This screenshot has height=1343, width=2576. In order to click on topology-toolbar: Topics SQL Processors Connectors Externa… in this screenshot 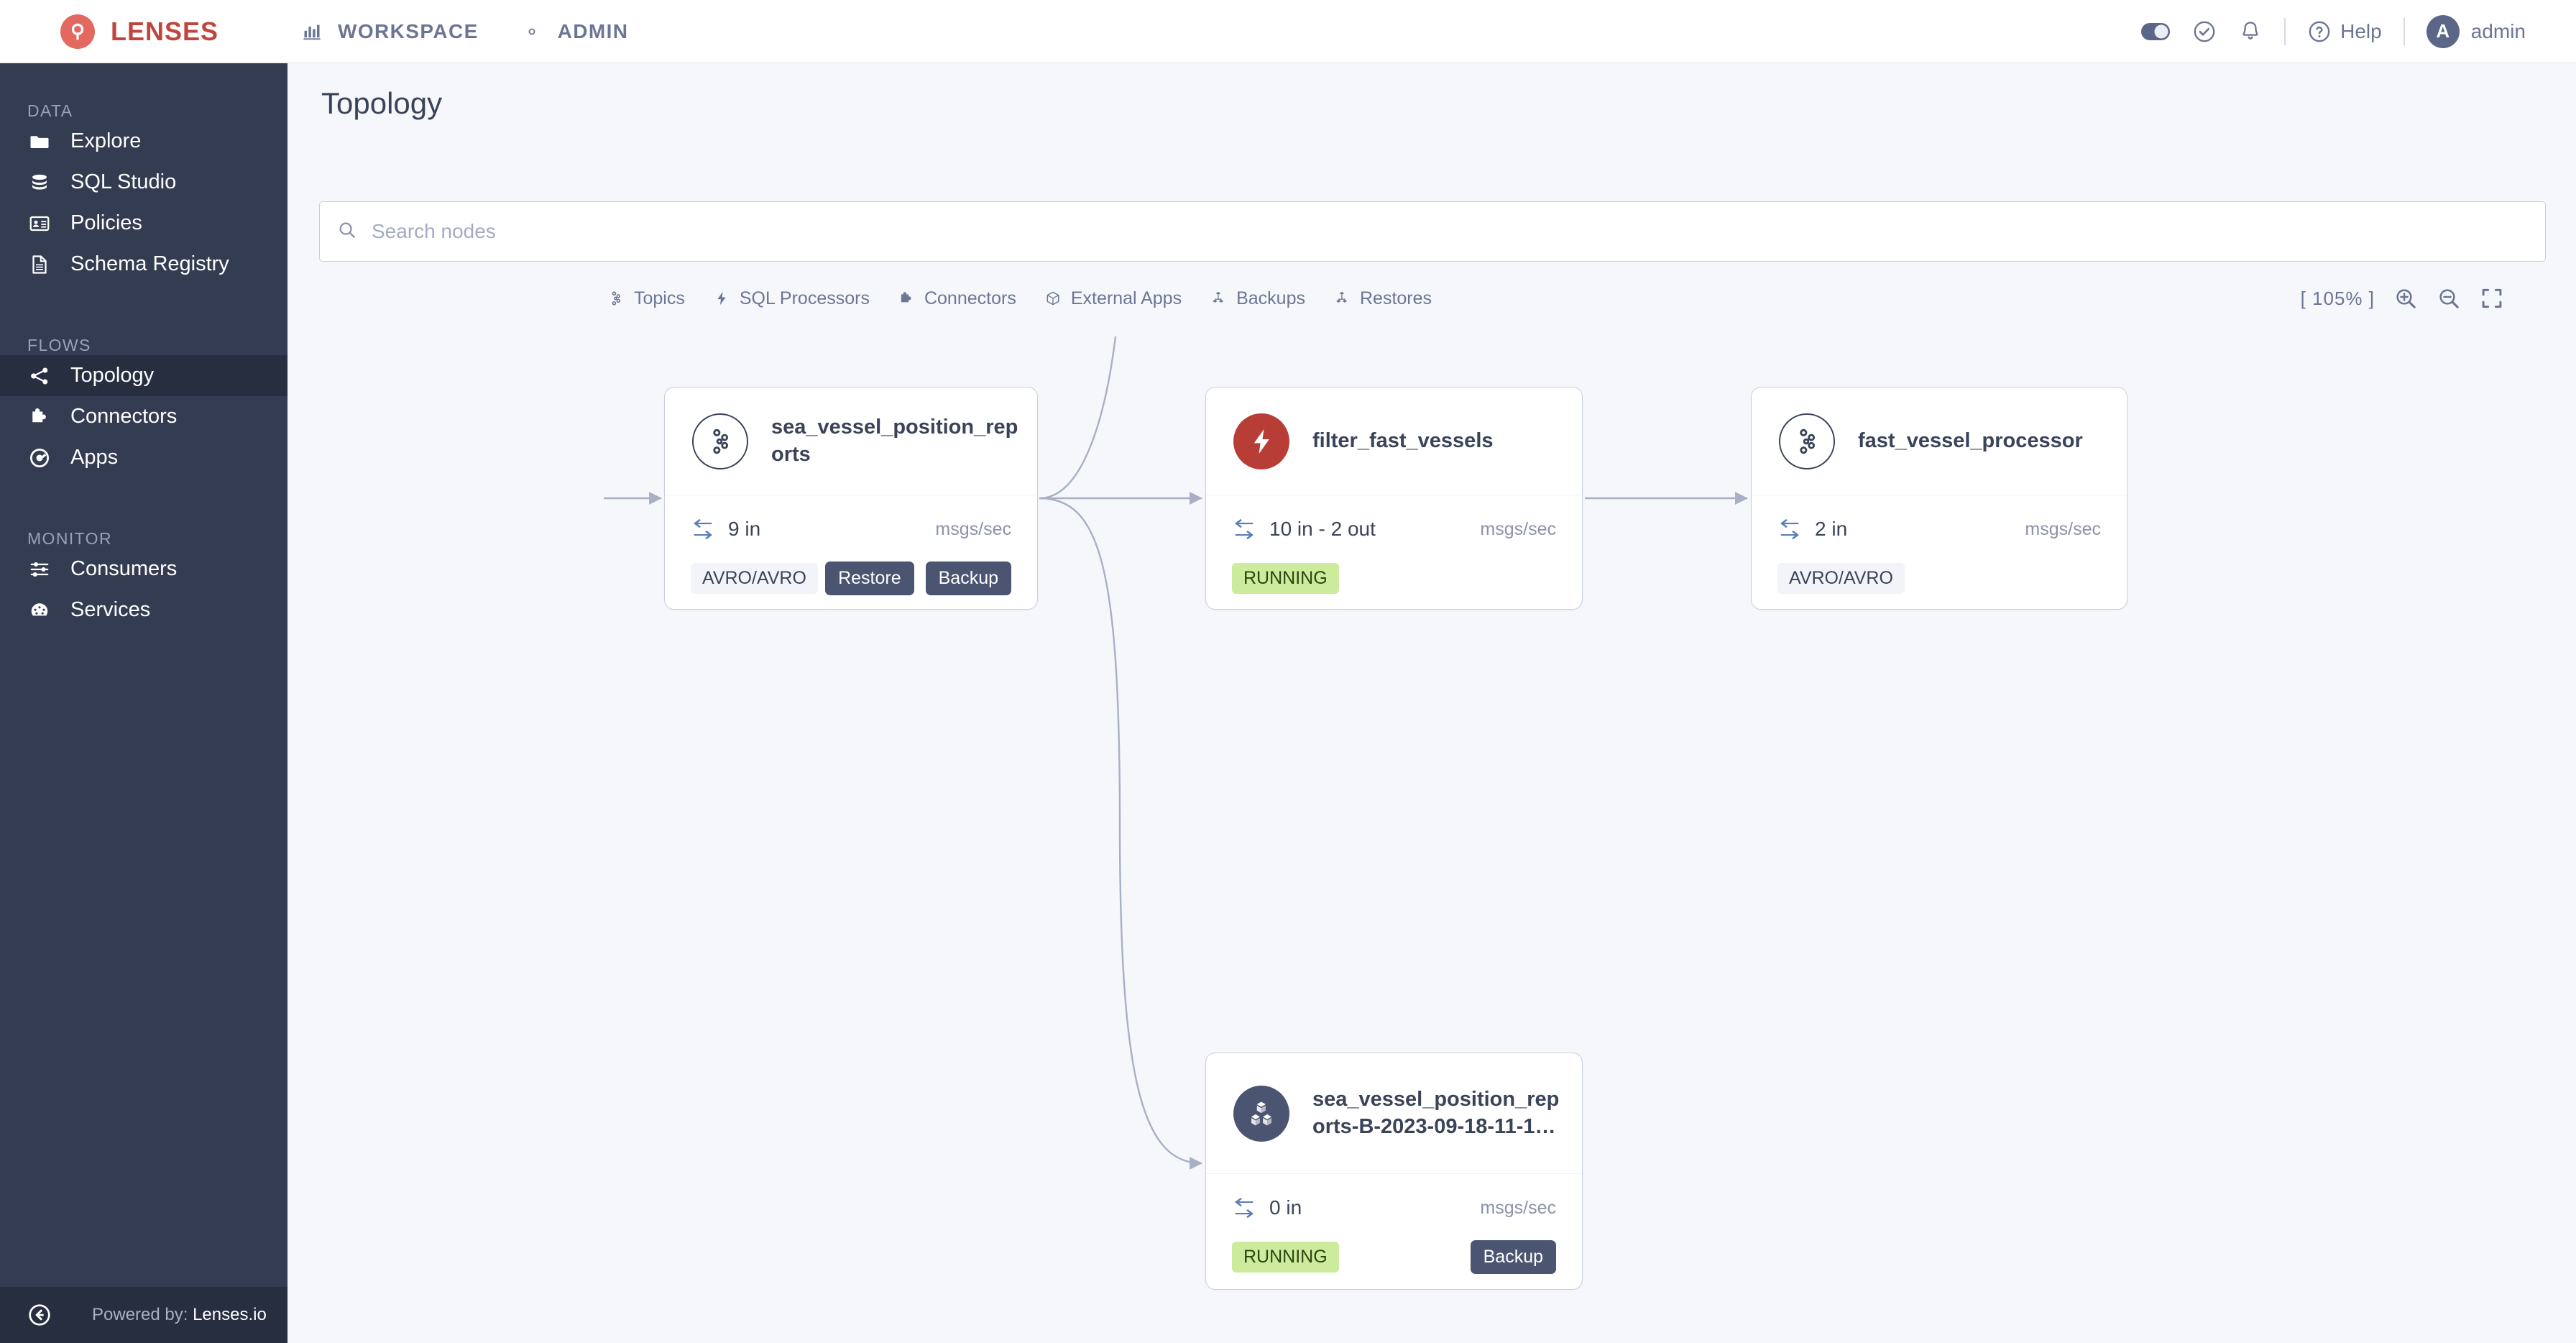, I will do `click(1432, 298)`.